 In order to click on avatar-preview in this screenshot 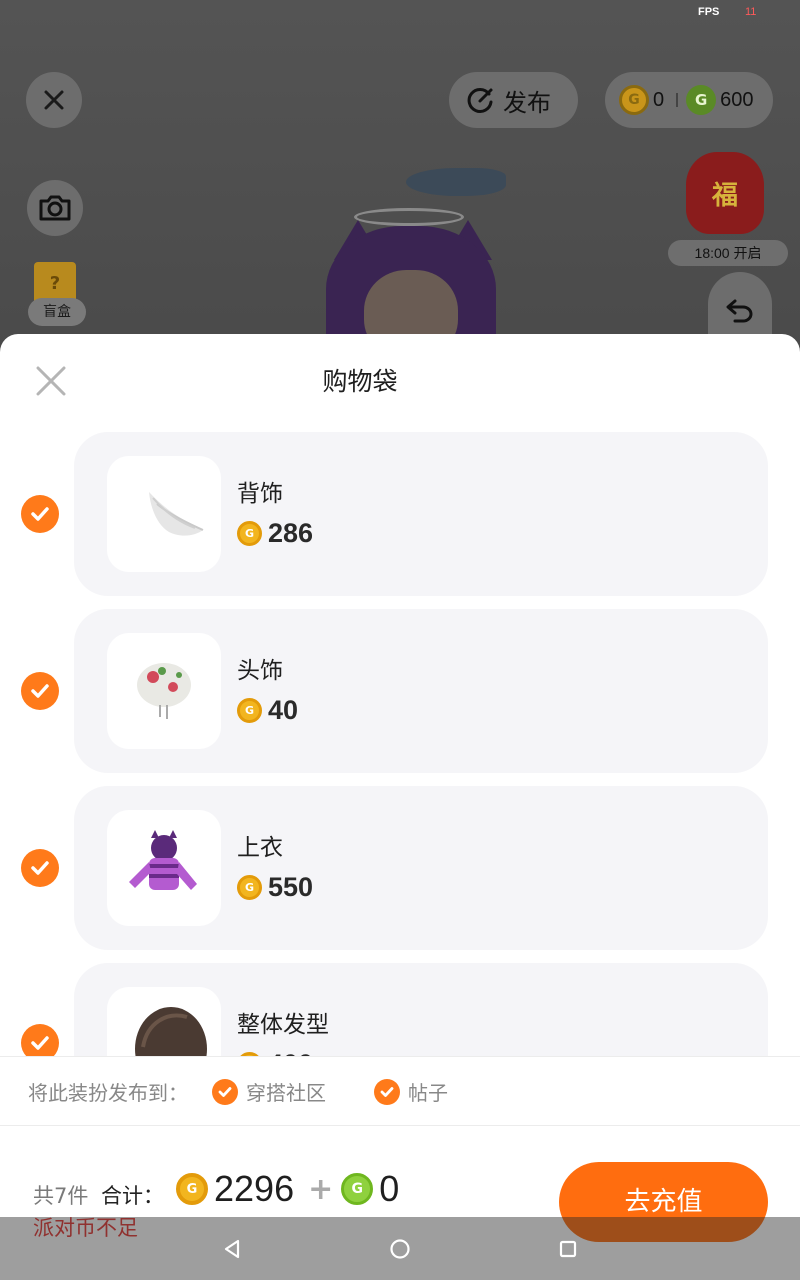, I will do `click(416, 260)`.